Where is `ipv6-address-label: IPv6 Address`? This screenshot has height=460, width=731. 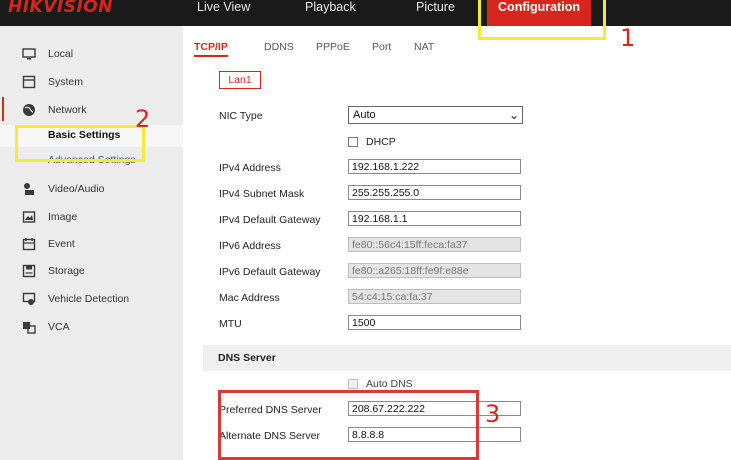 ipv6-address-label: IPv6 Address is located at coordinates (250, 246).